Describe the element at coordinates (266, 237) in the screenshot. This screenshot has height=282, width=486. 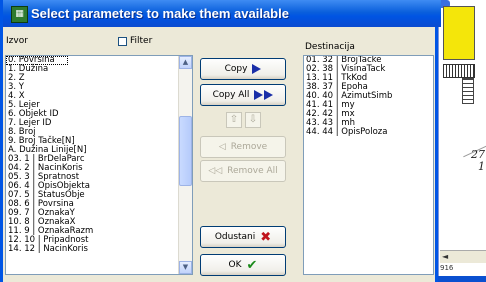
I see `close-icon: ✖` at that location.